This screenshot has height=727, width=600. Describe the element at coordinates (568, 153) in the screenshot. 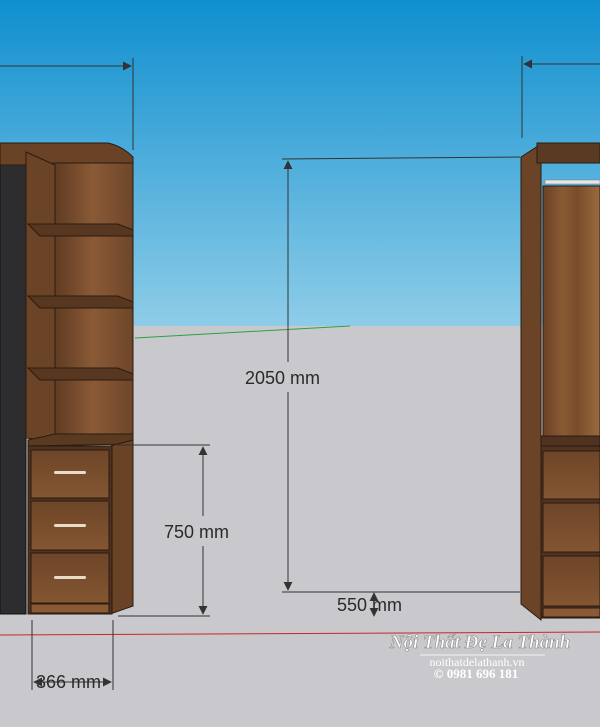

I see `right-top-panel` at that location.